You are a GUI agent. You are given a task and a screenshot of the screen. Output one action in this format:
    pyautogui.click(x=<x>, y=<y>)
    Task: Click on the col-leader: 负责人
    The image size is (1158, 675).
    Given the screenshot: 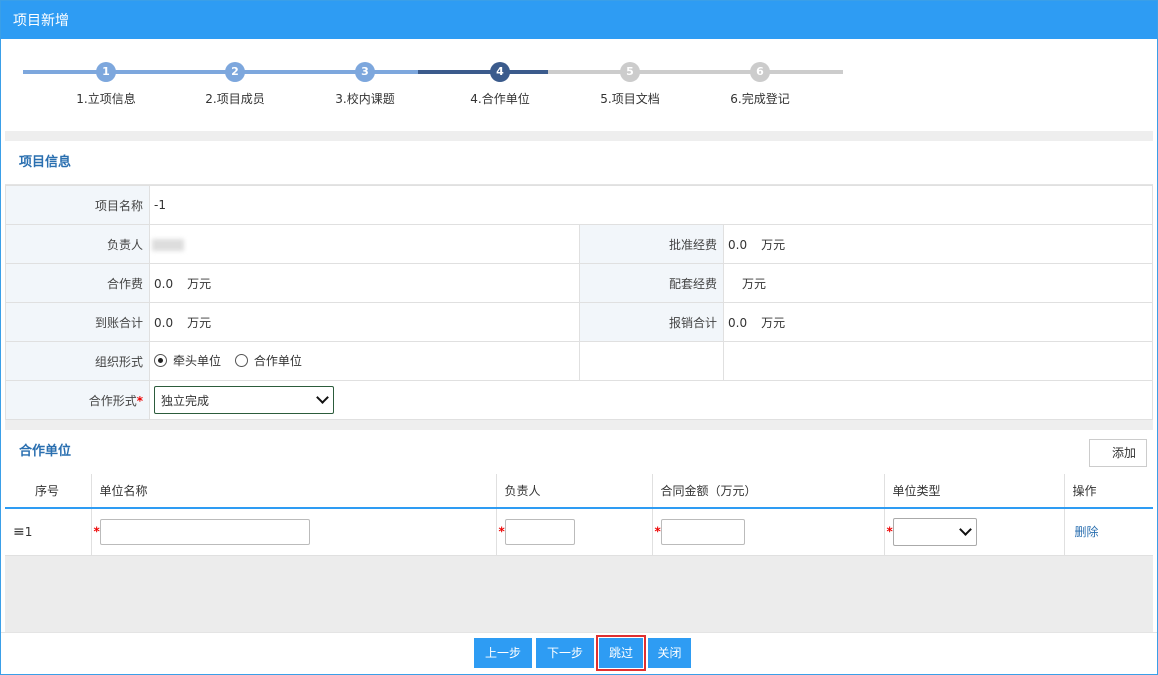 What is the action you would take?
    pyautogui.click(x=574, y=491)
    